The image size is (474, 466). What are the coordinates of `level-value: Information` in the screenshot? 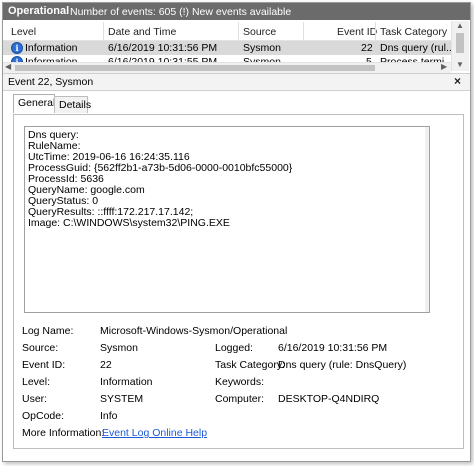 It's located at (126, 382).